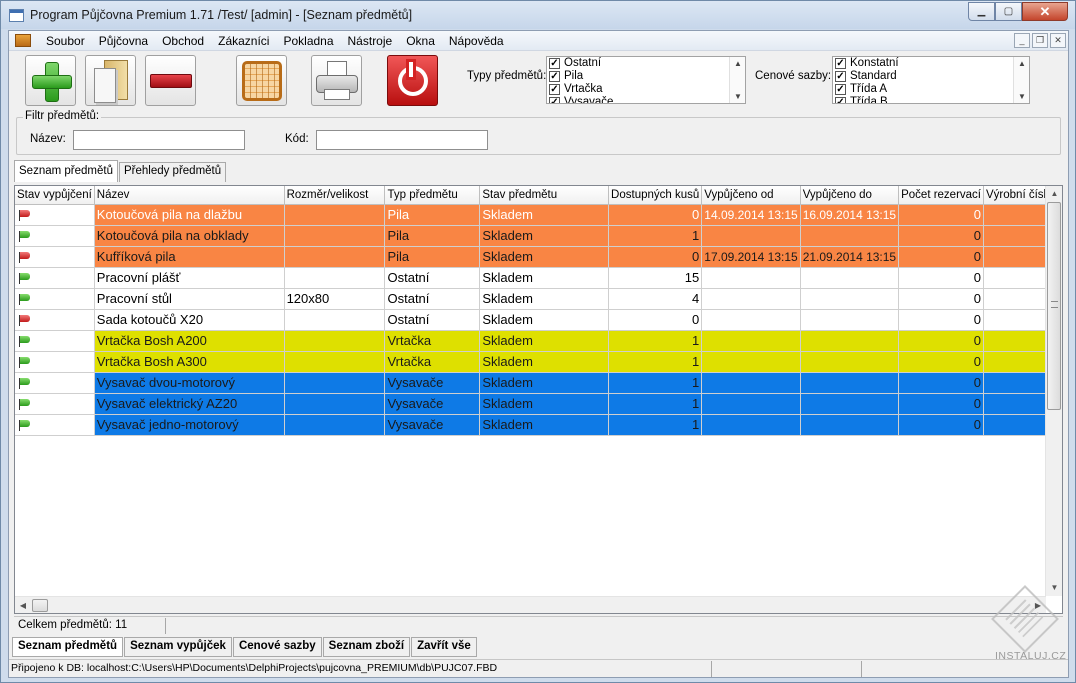 This screenshot has height=683, width=1076. What do you see at coordinates (941, 195) in the screenshot?
I see `column-header: Počet rezervací` at bounding box center [941, 195].